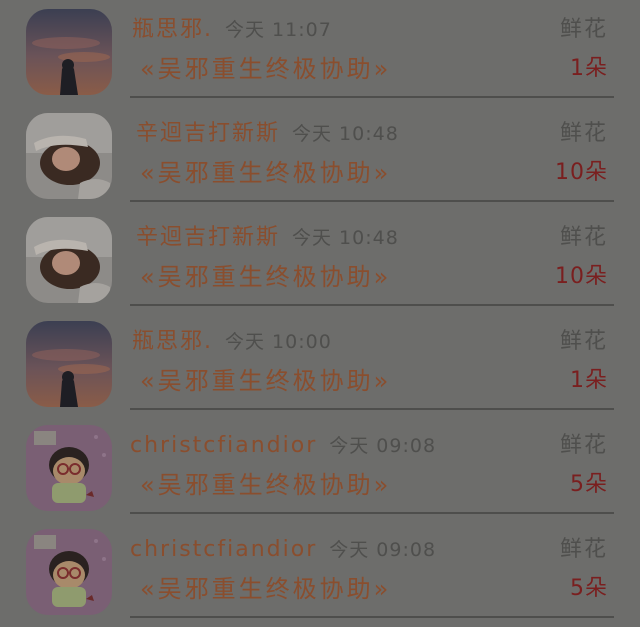  What do you see at coordinates (278, 30) in the screenshot?
I see `send-time: 今天 11:07` at bounding box center [278, 30].